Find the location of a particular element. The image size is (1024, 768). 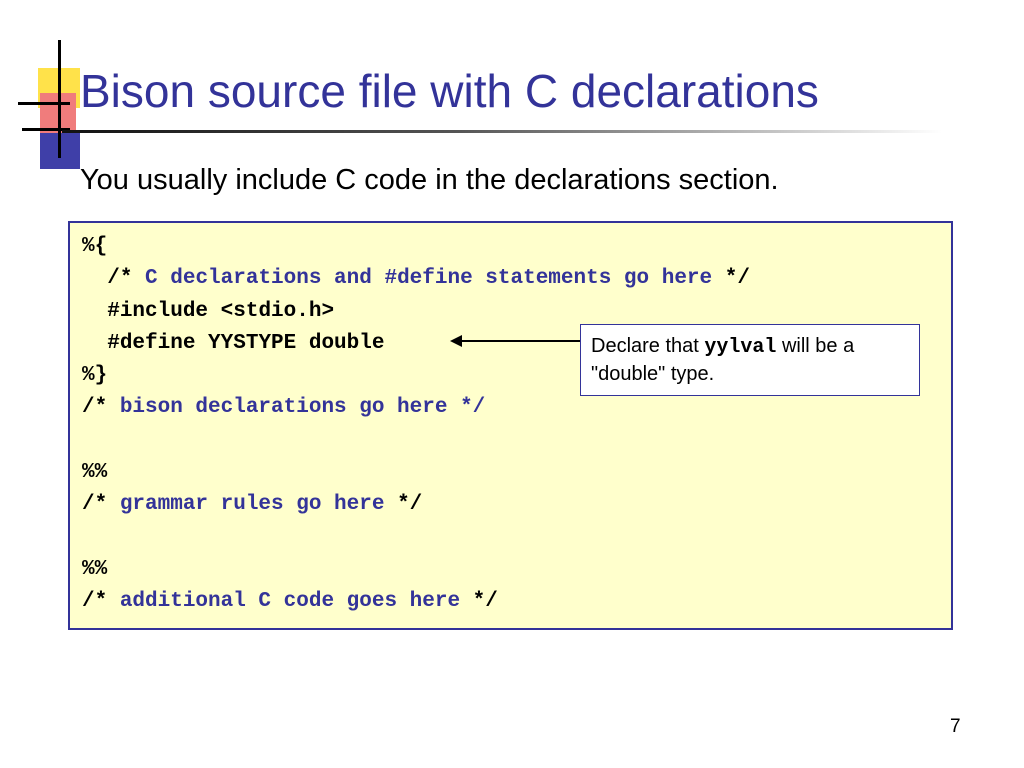

code-comment: additional C code goes here is located at coordinates (296, 602).